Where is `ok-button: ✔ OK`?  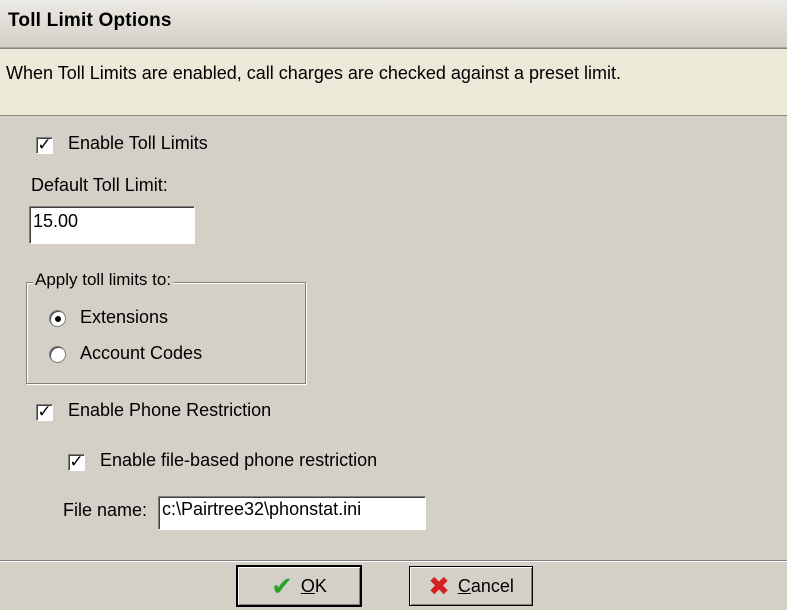
ok-button: ✔ OK is located at coordinates (299, 586).